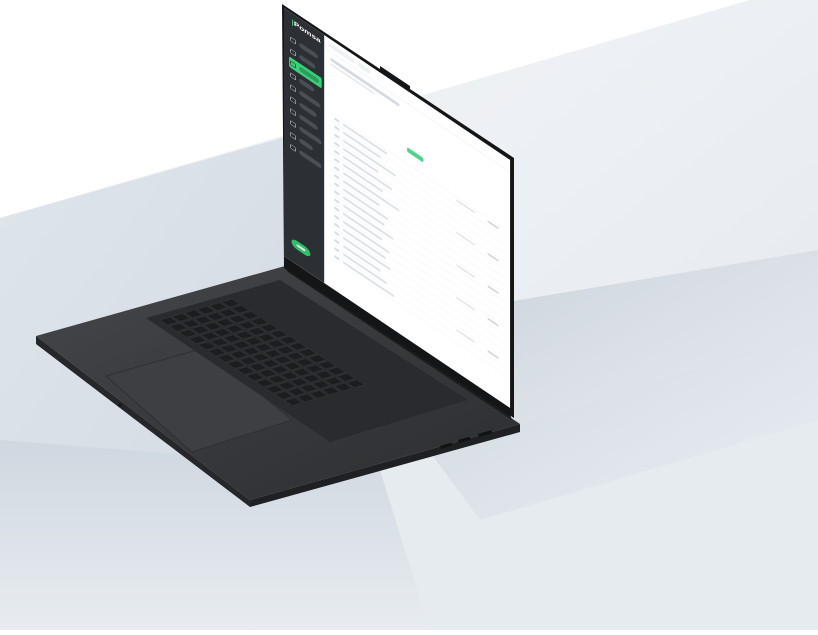  Describe the element at coordinates (293, 123) in the screenshot. I see `bank-icon` at that location.